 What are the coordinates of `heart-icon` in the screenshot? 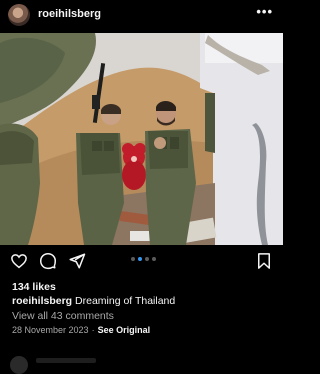 It's located at (19, 261).